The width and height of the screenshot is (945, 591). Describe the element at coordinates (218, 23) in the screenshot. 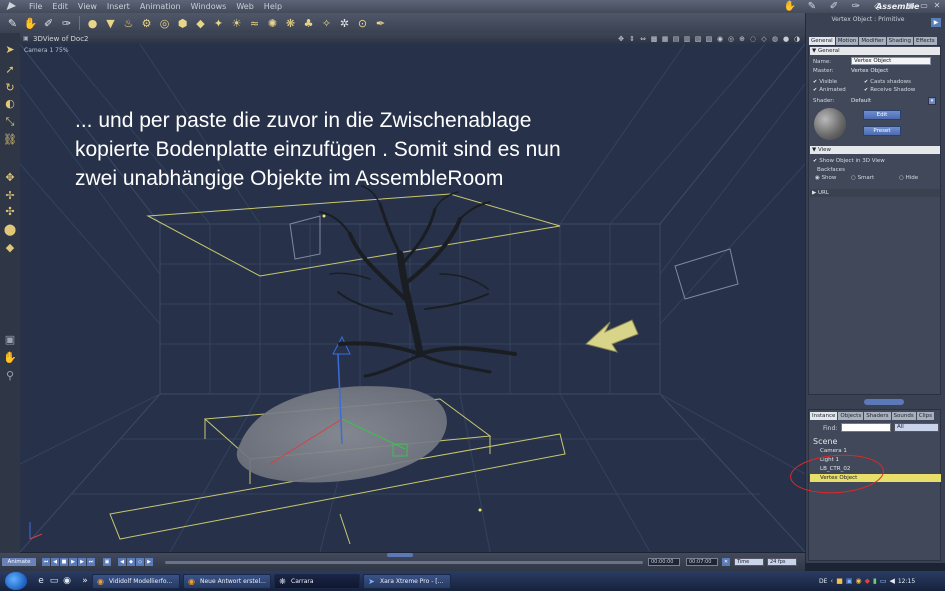

I see `light-icon: ✦` at that location.